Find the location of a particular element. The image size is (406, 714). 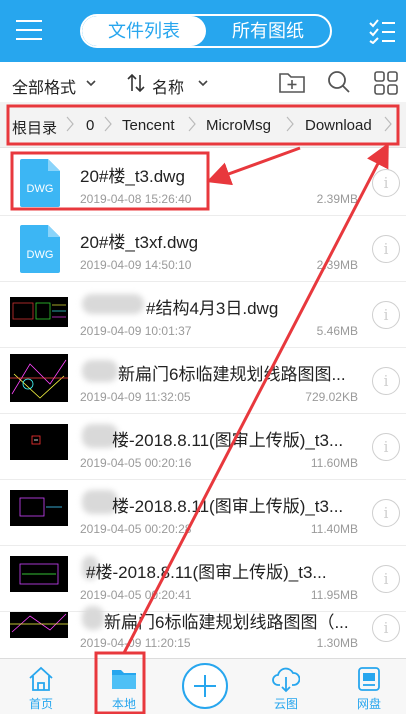

tab-file-list: 文件列表 is located at coordinates (144, 31).